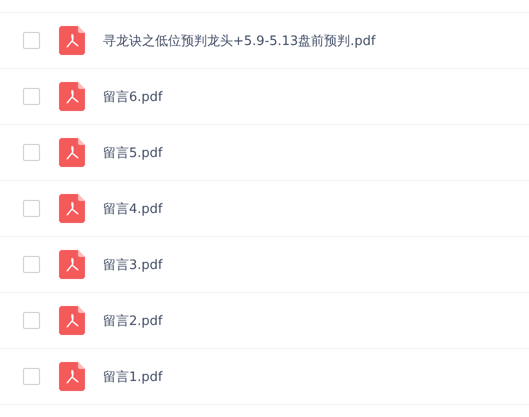 Image resolution: width=529 pixels, height=417 pixels. I want to click on file-name: 留言5.pdf, so click(132, 153).